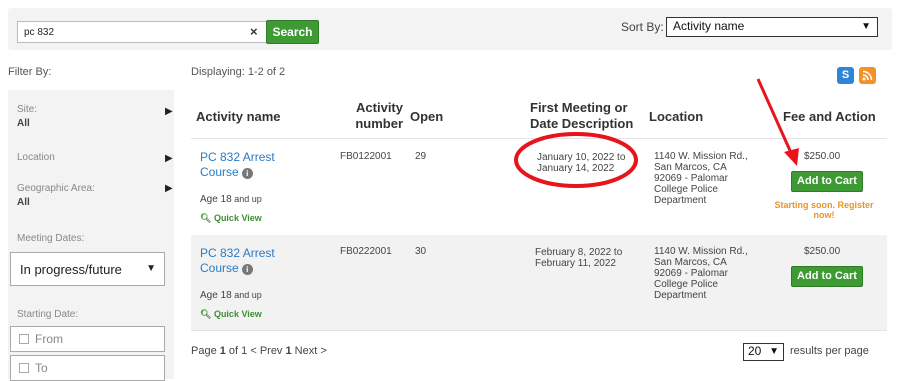 The height and width of the screenshot is (381, 897). I want to click on col-activity-number: Activity number, so click(379, 116).